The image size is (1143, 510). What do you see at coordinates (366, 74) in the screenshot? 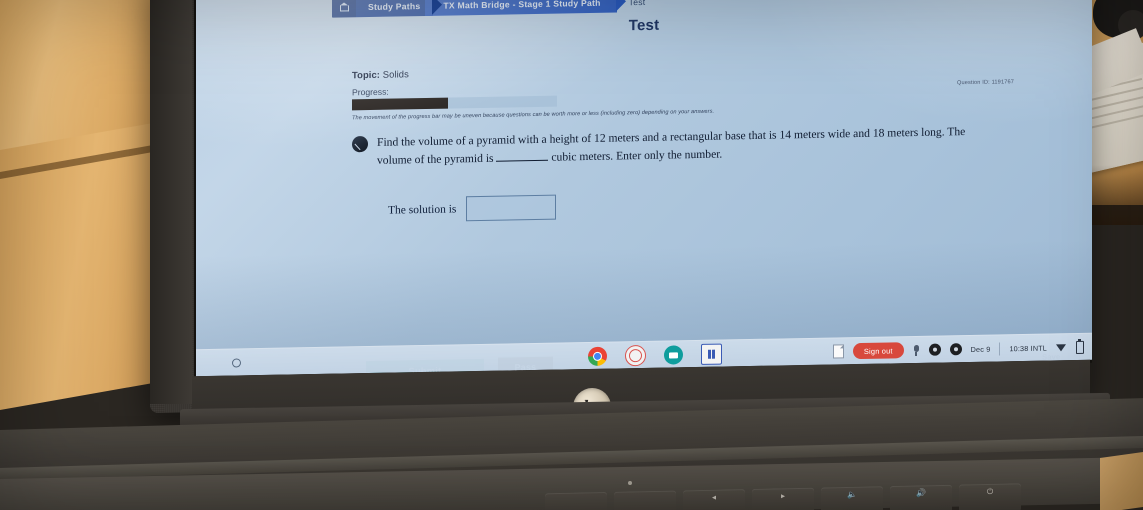
I see `topic-label: Topic:` at bounding box center [366, 74].